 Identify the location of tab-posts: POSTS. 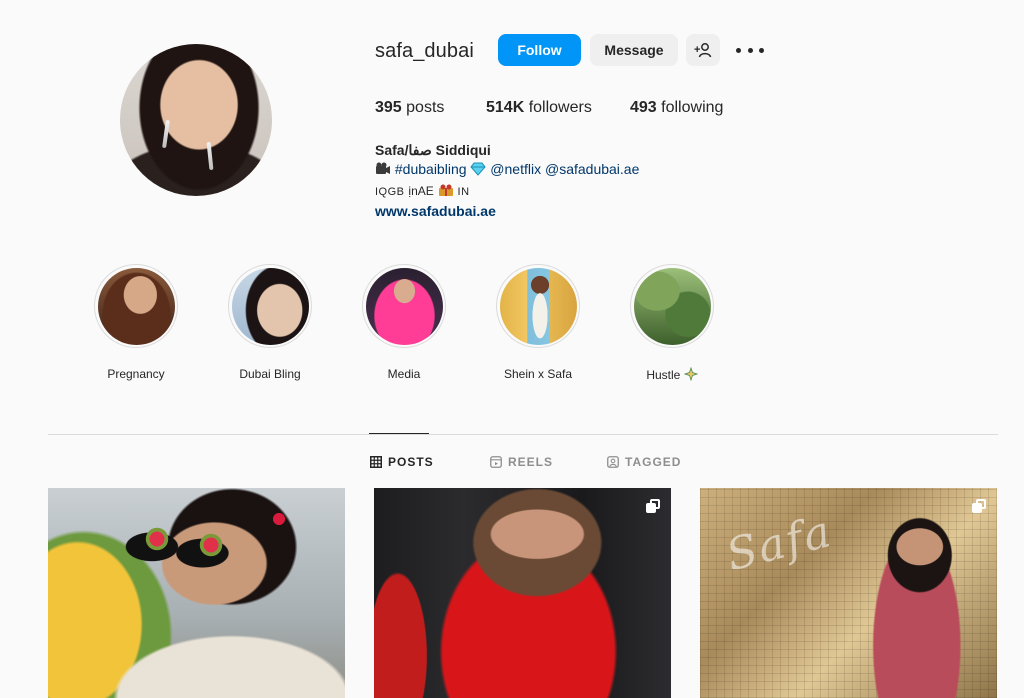
(402, 462).